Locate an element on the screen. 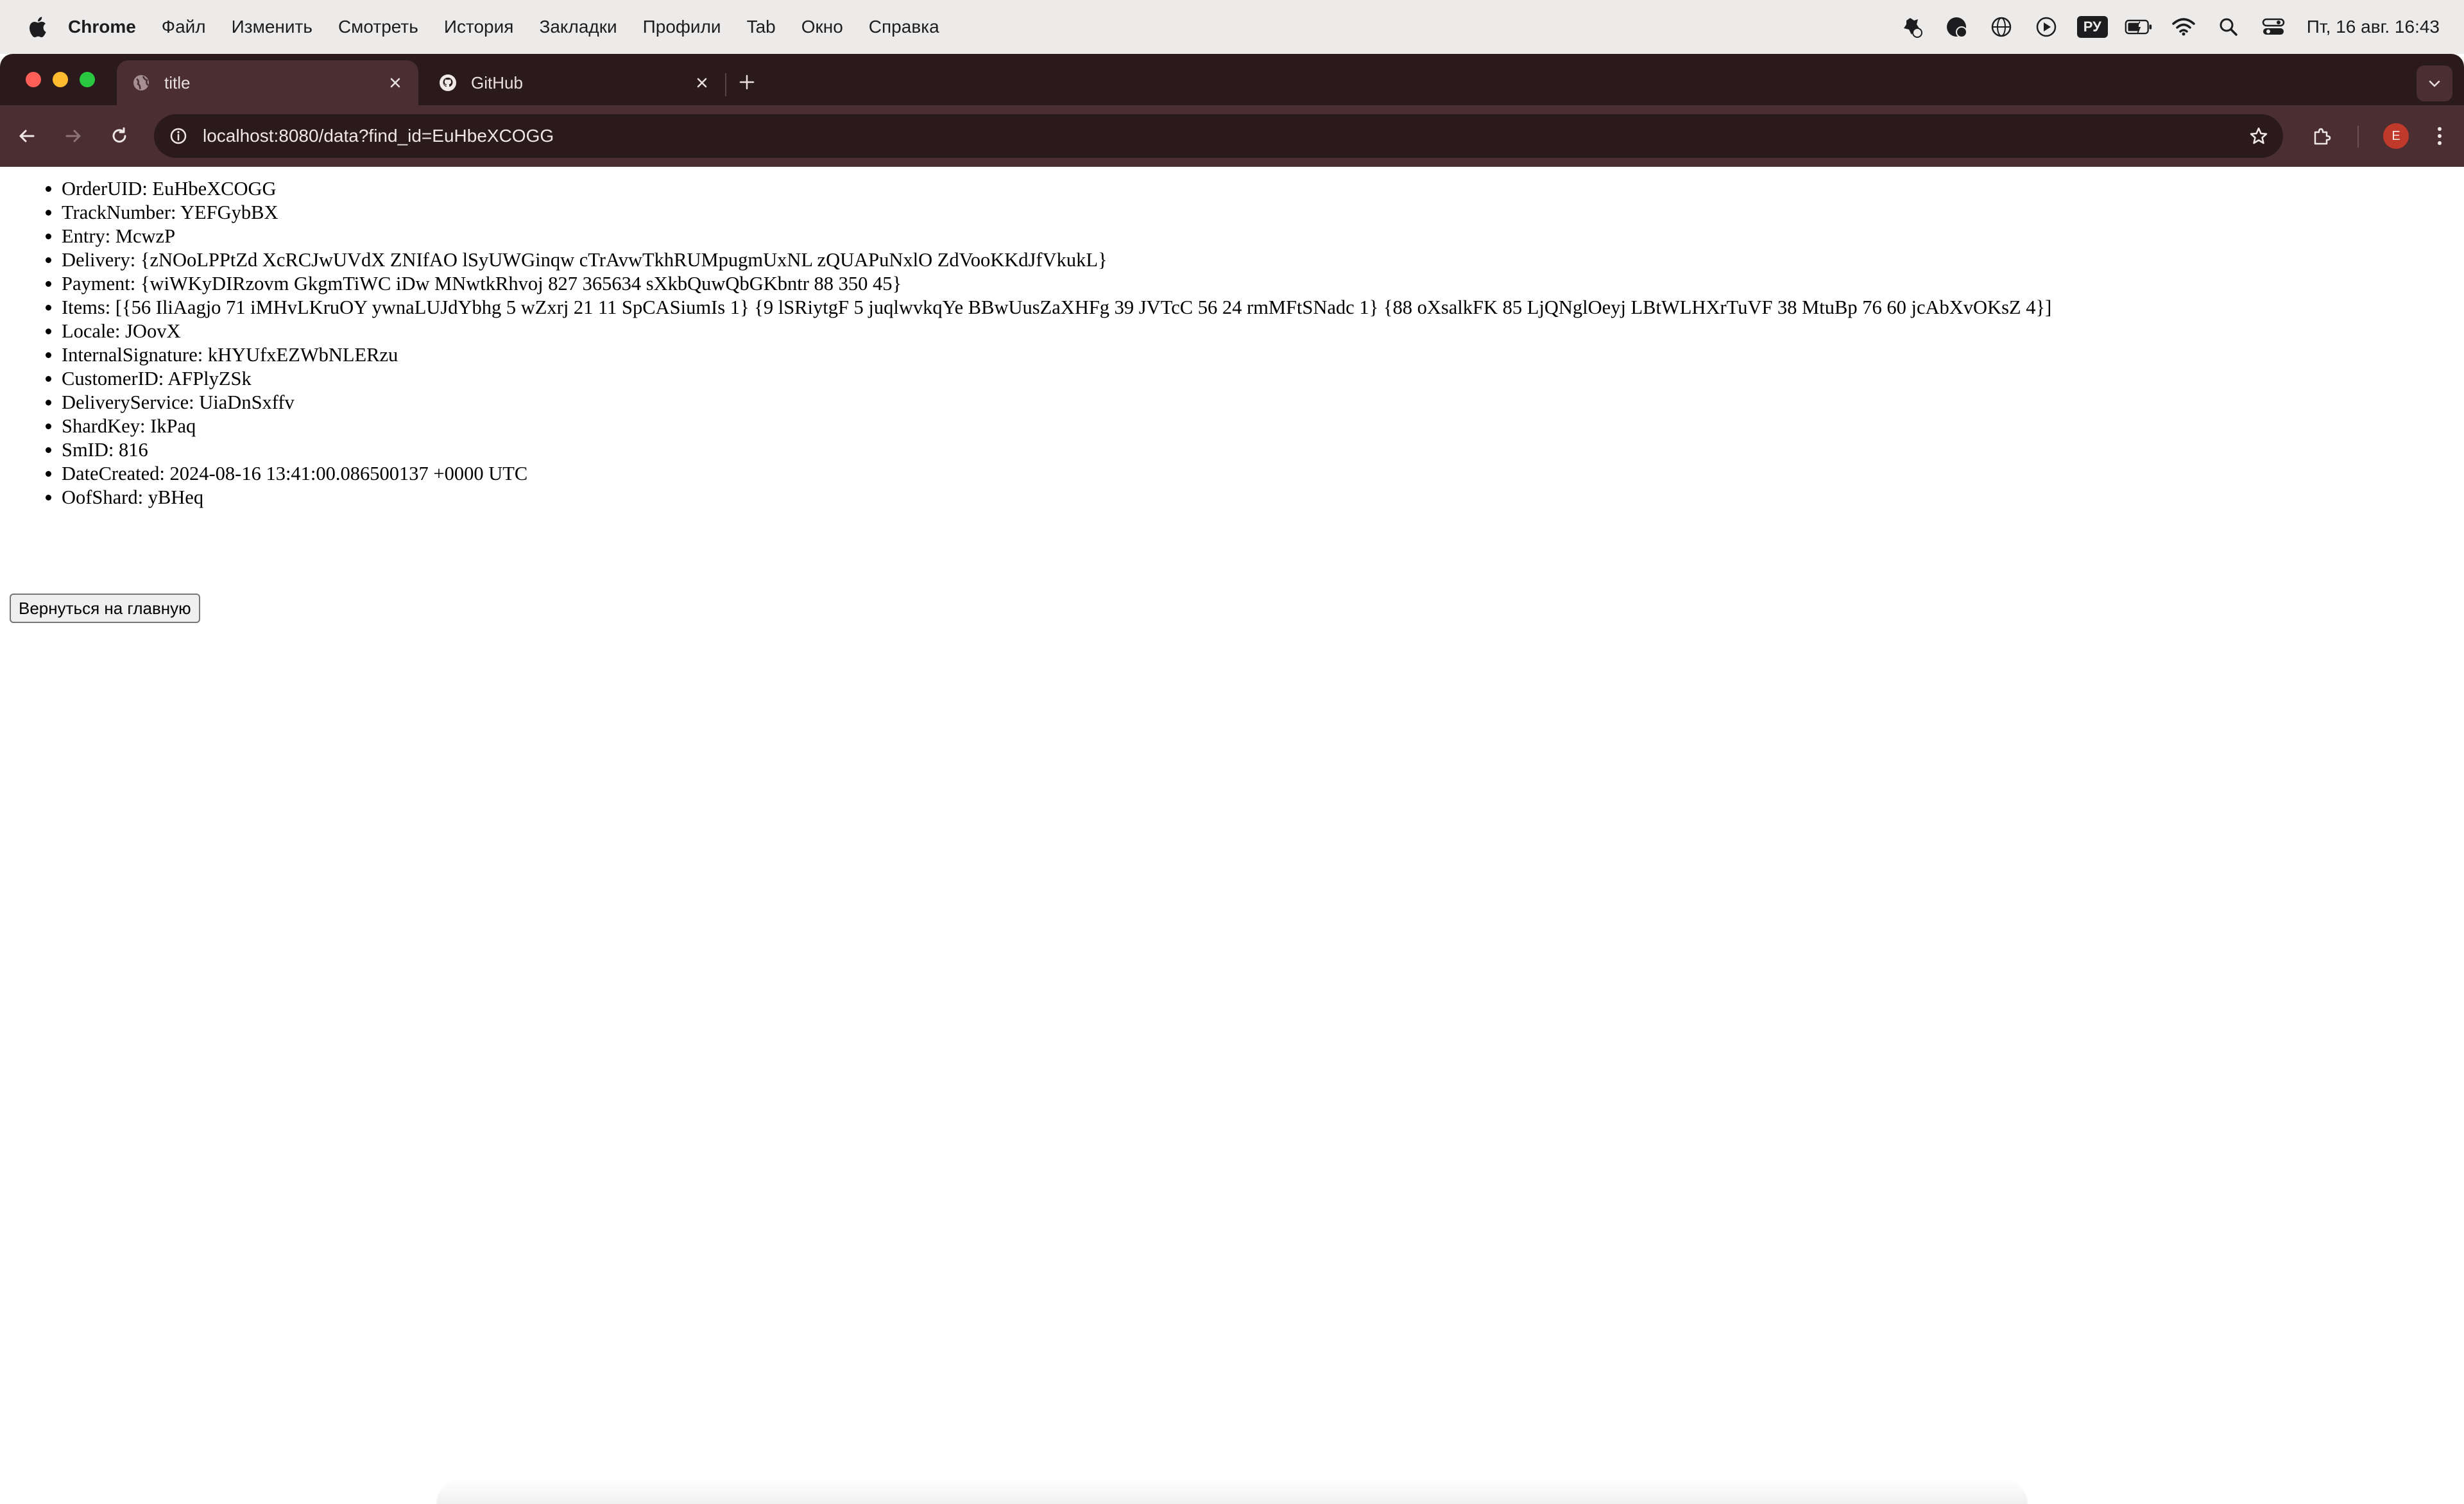 Image resolution: width=2464 pixels, height=1504 pixels. notification-icon is located at coordinates (1957, 27).